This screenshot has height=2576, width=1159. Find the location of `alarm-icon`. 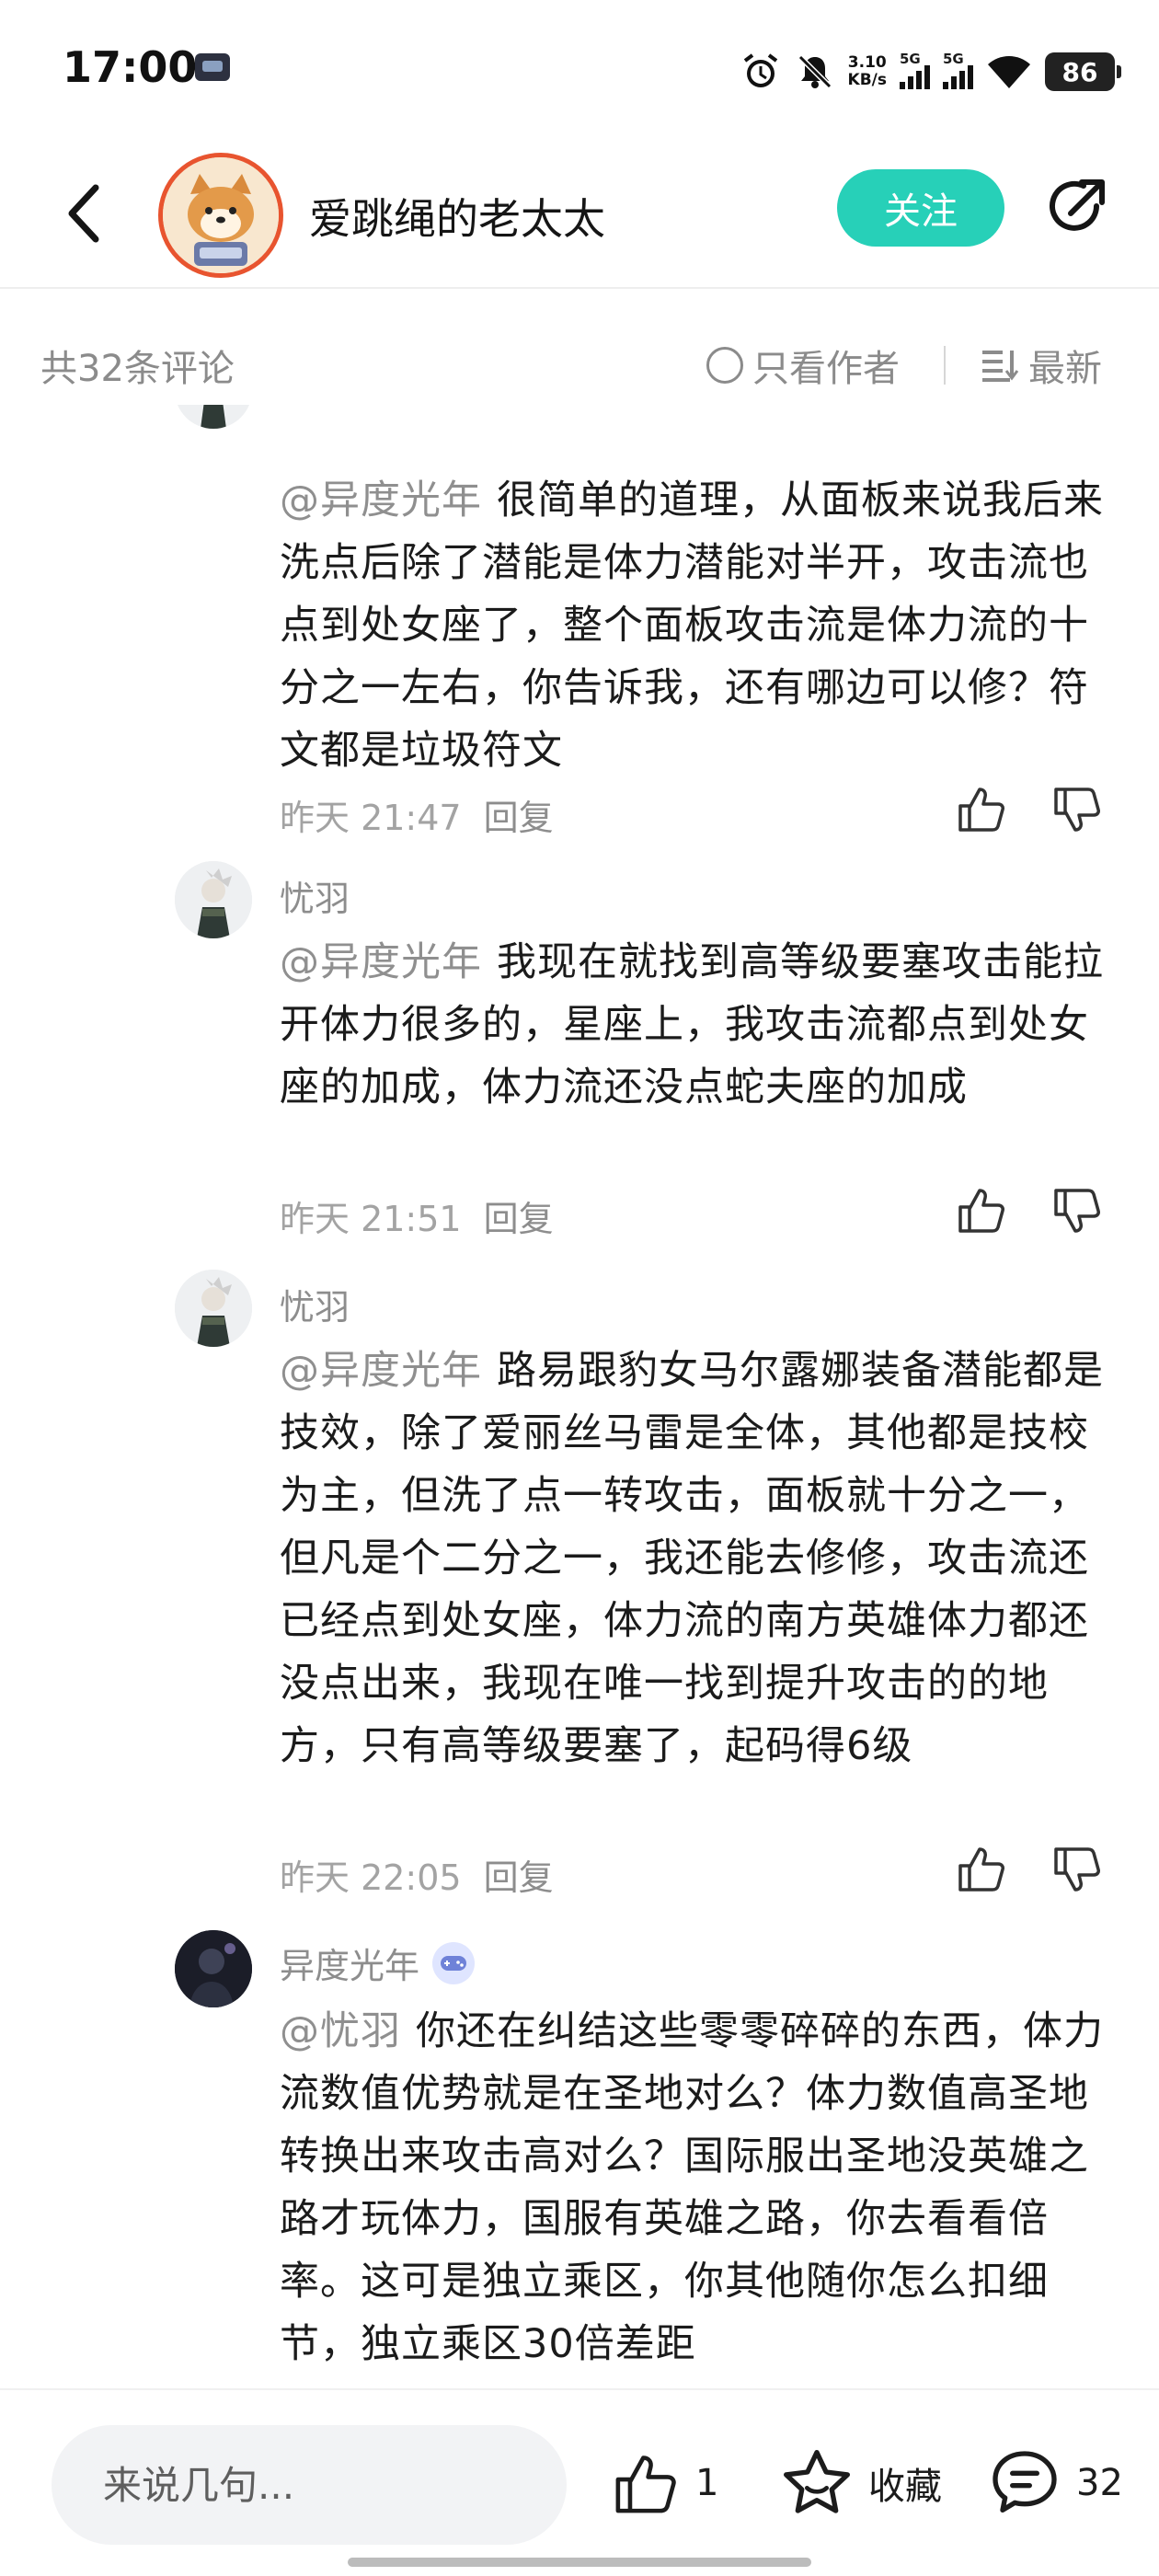

alarm-icon is located at coordinates (761, 72).